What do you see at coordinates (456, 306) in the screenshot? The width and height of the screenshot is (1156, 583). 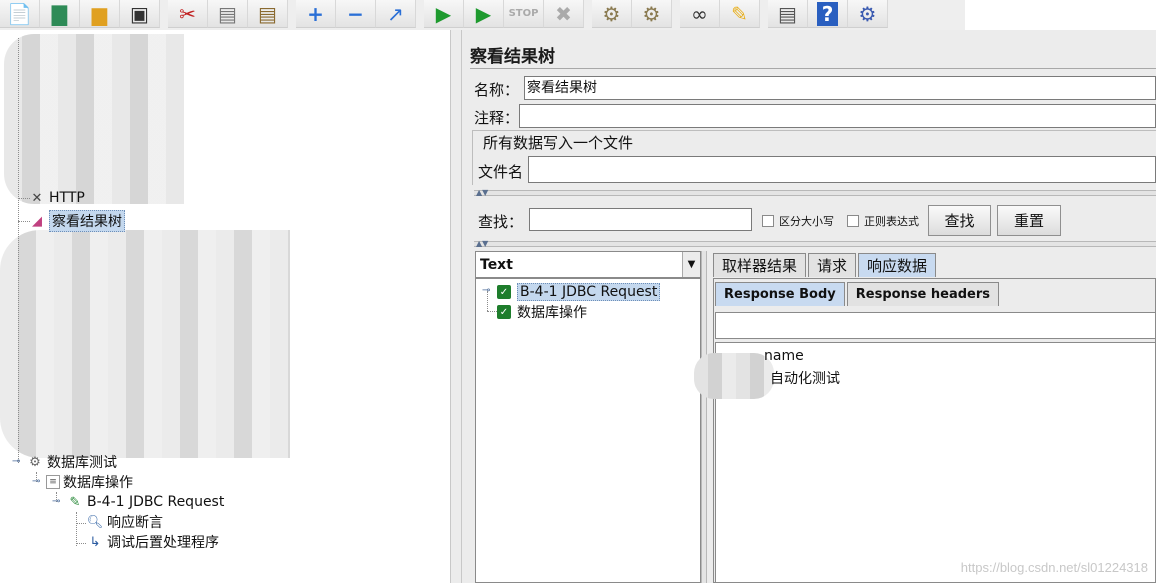 I see `main-splitter` at bounding box center [456, 306].